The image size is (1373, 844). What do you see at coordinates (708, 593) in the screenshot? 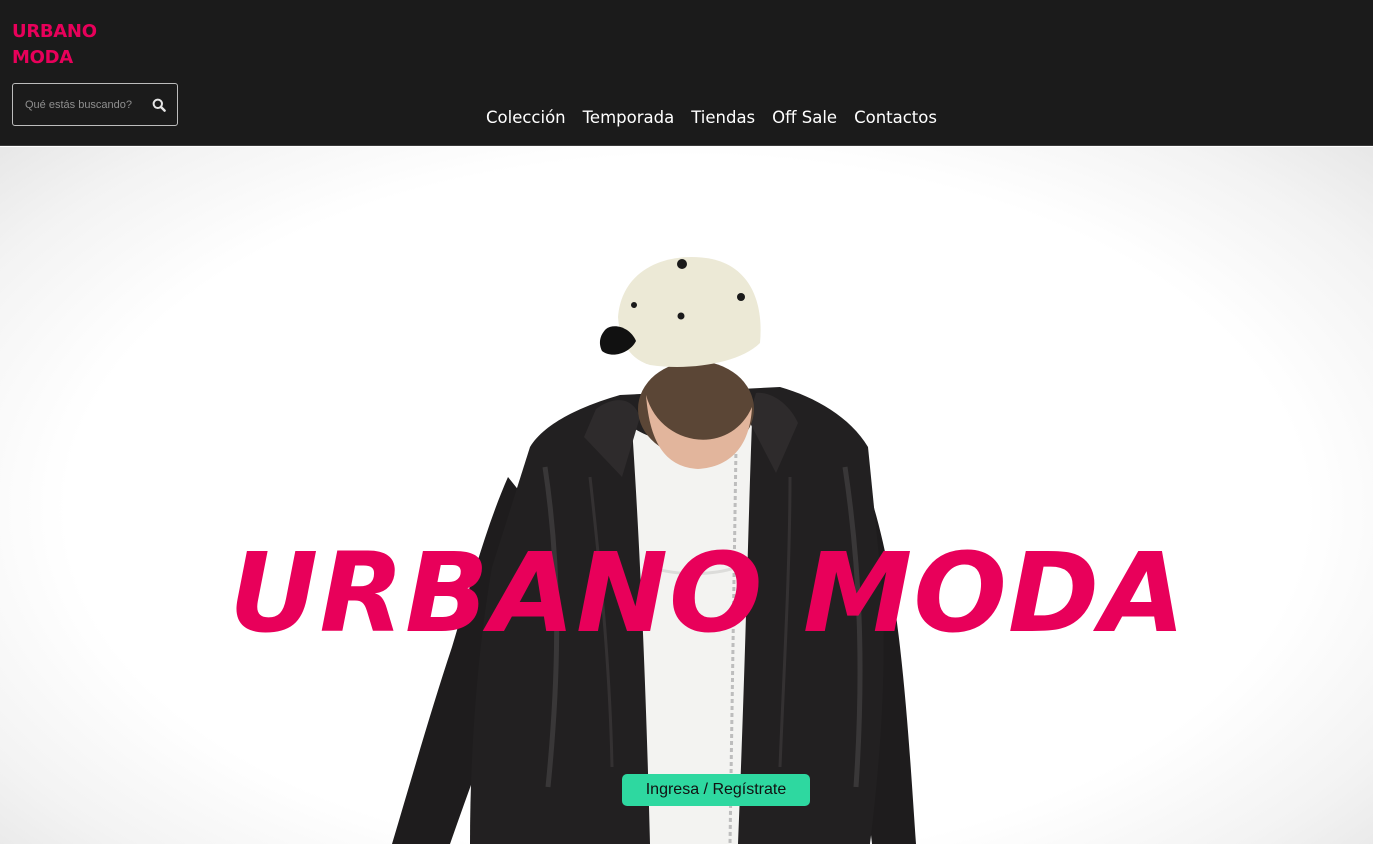
I see `hero-title: URBANO MODA` at bounding box center [708, 593].